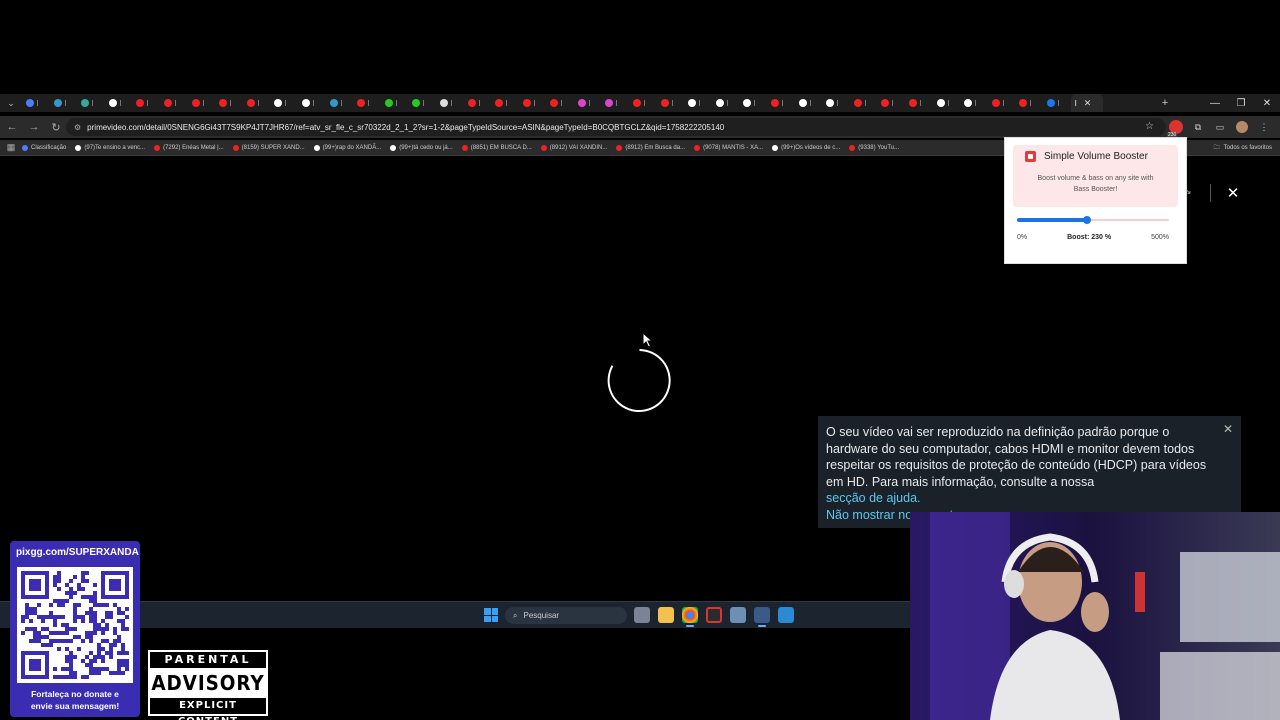 Image resolution: width=1280 pixels, height=720 pixels. Describe the element at coordinates (77, 127) in the screenshot. I see `site-info-icon: ⚙` at that location.